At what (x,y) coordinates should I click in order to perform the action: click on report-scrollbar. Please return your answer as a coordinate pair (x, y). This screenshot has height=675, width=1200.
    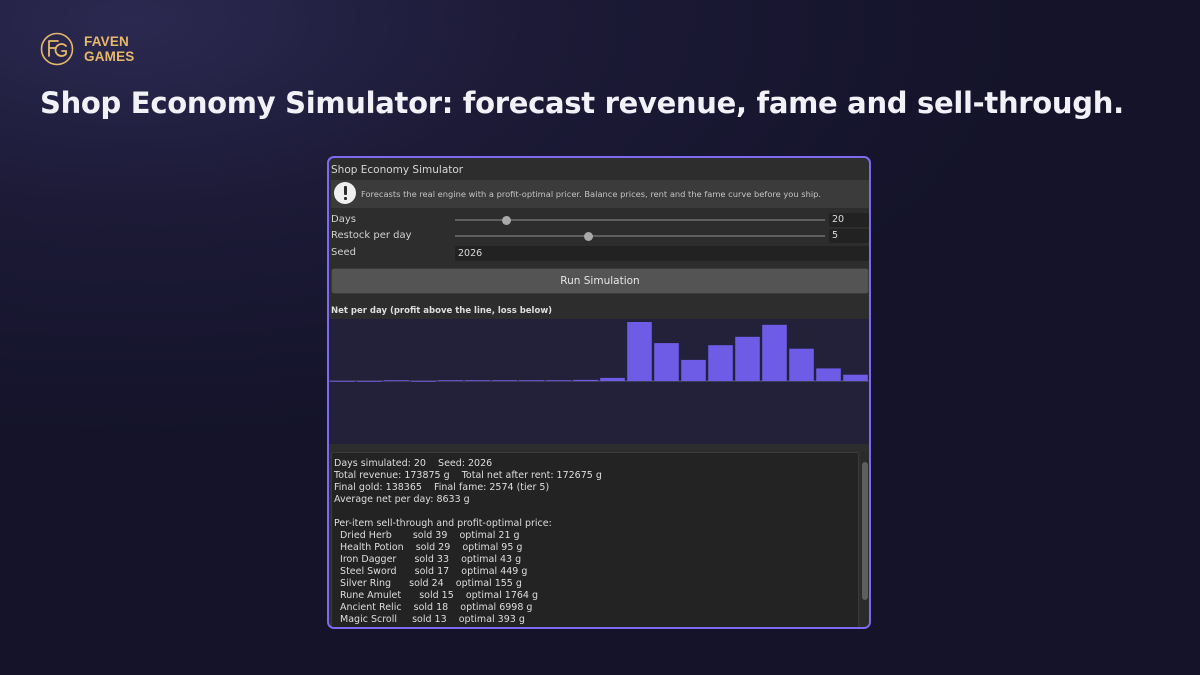
    Looking at the image, I should click on (865, 539).